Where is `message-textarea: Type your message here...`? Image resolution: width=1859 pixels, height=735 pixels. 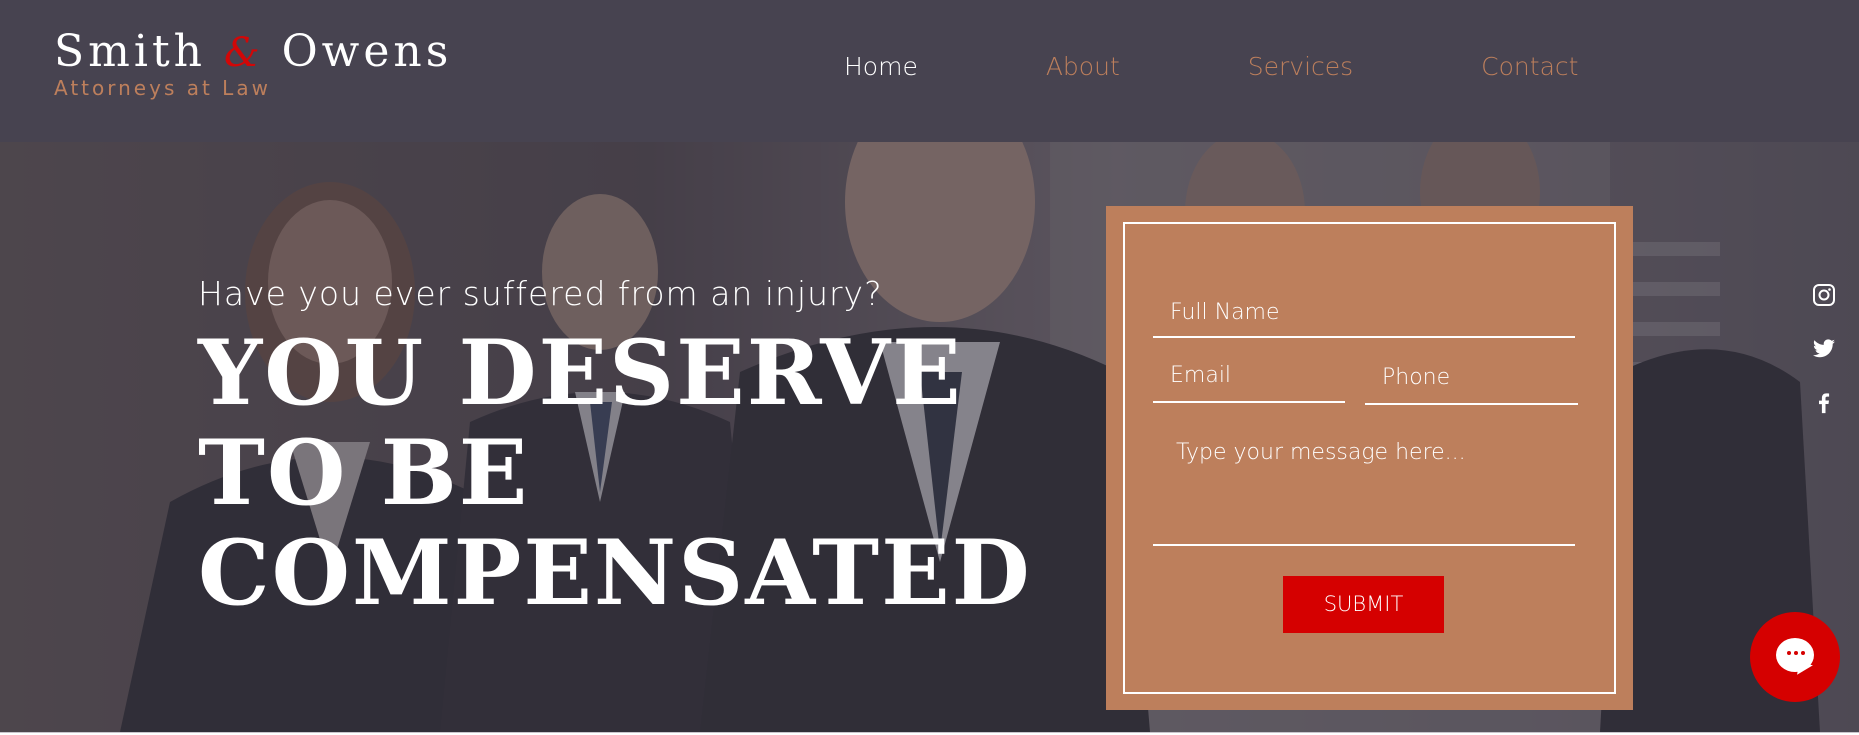 message-textarea: Type your message here... is located at coordinates (1364, 493).